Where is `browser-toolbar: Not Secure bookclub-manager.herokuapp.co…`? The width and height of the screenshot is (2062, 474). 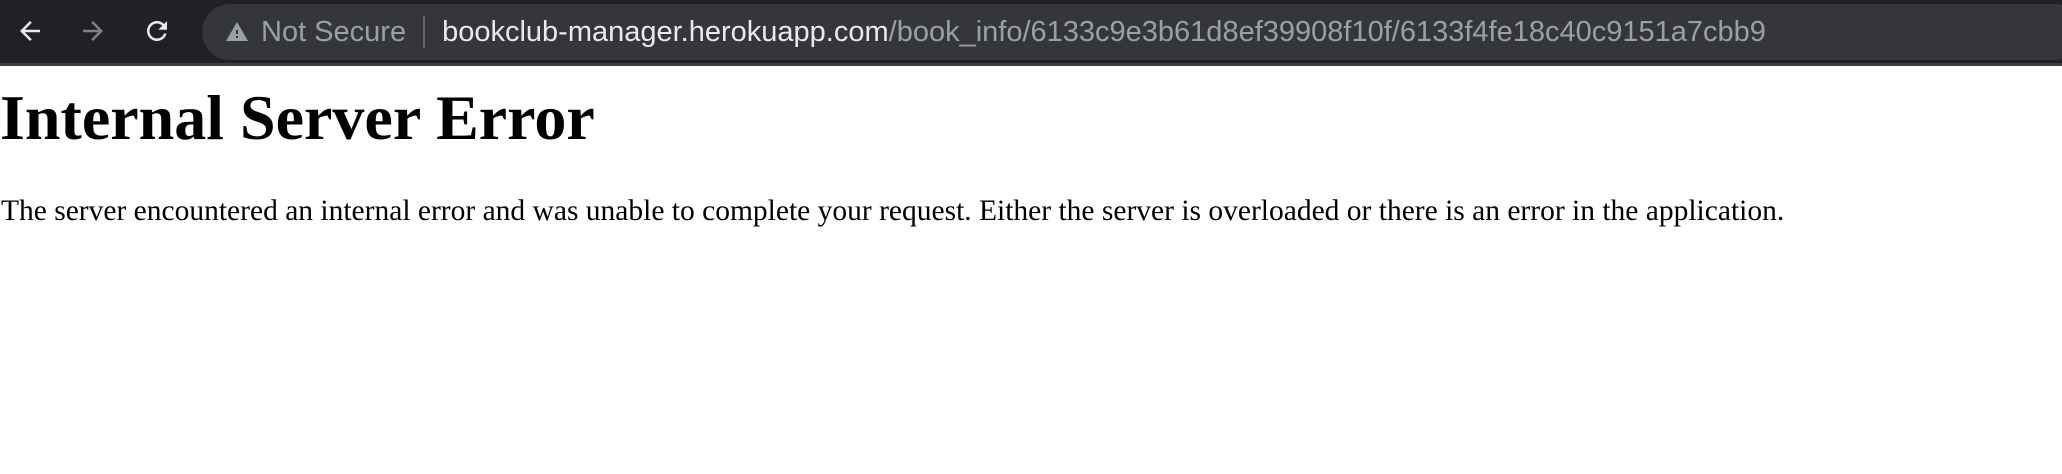 browser-toolbar: Not Secure bookclub-manager.herokuapp.co… is located at coordinates (1031, 33).